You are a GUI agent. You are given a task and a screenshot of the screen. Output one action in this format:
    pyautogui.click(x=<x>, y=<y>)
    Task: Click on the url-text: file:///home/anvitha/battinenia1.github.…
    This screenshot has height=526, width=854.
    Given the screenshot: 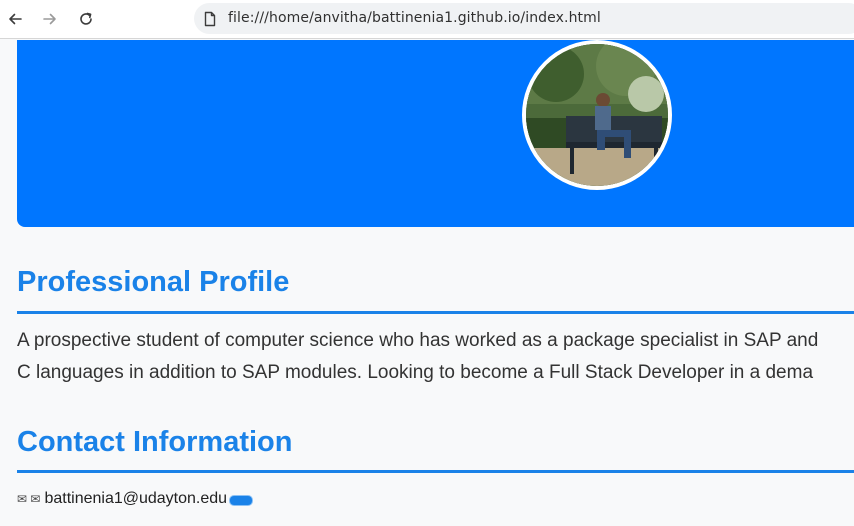 What is the action you would take?
    pyautogui.click(x=414, y=18)
    